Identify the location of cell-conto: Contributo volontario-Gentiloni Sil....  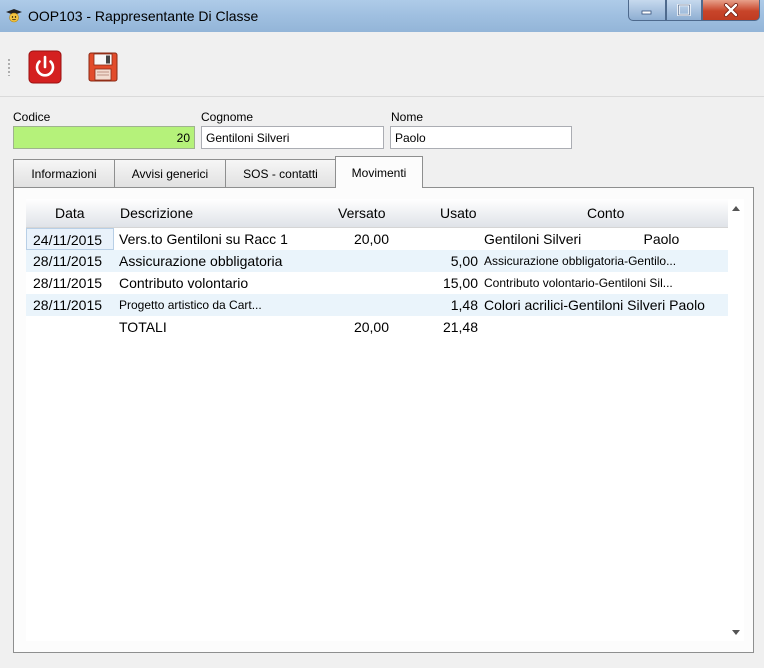
(606, 283).